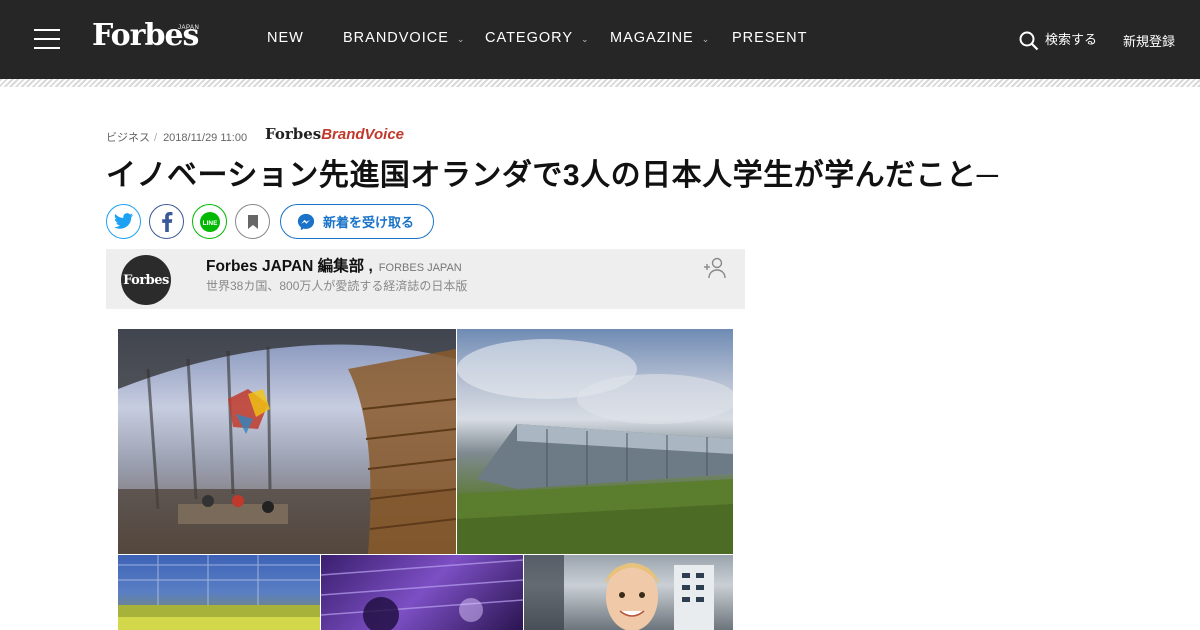 This screenshot has height=630, width=1200. I want to click on svg-text: LINE, so click(209, 223).